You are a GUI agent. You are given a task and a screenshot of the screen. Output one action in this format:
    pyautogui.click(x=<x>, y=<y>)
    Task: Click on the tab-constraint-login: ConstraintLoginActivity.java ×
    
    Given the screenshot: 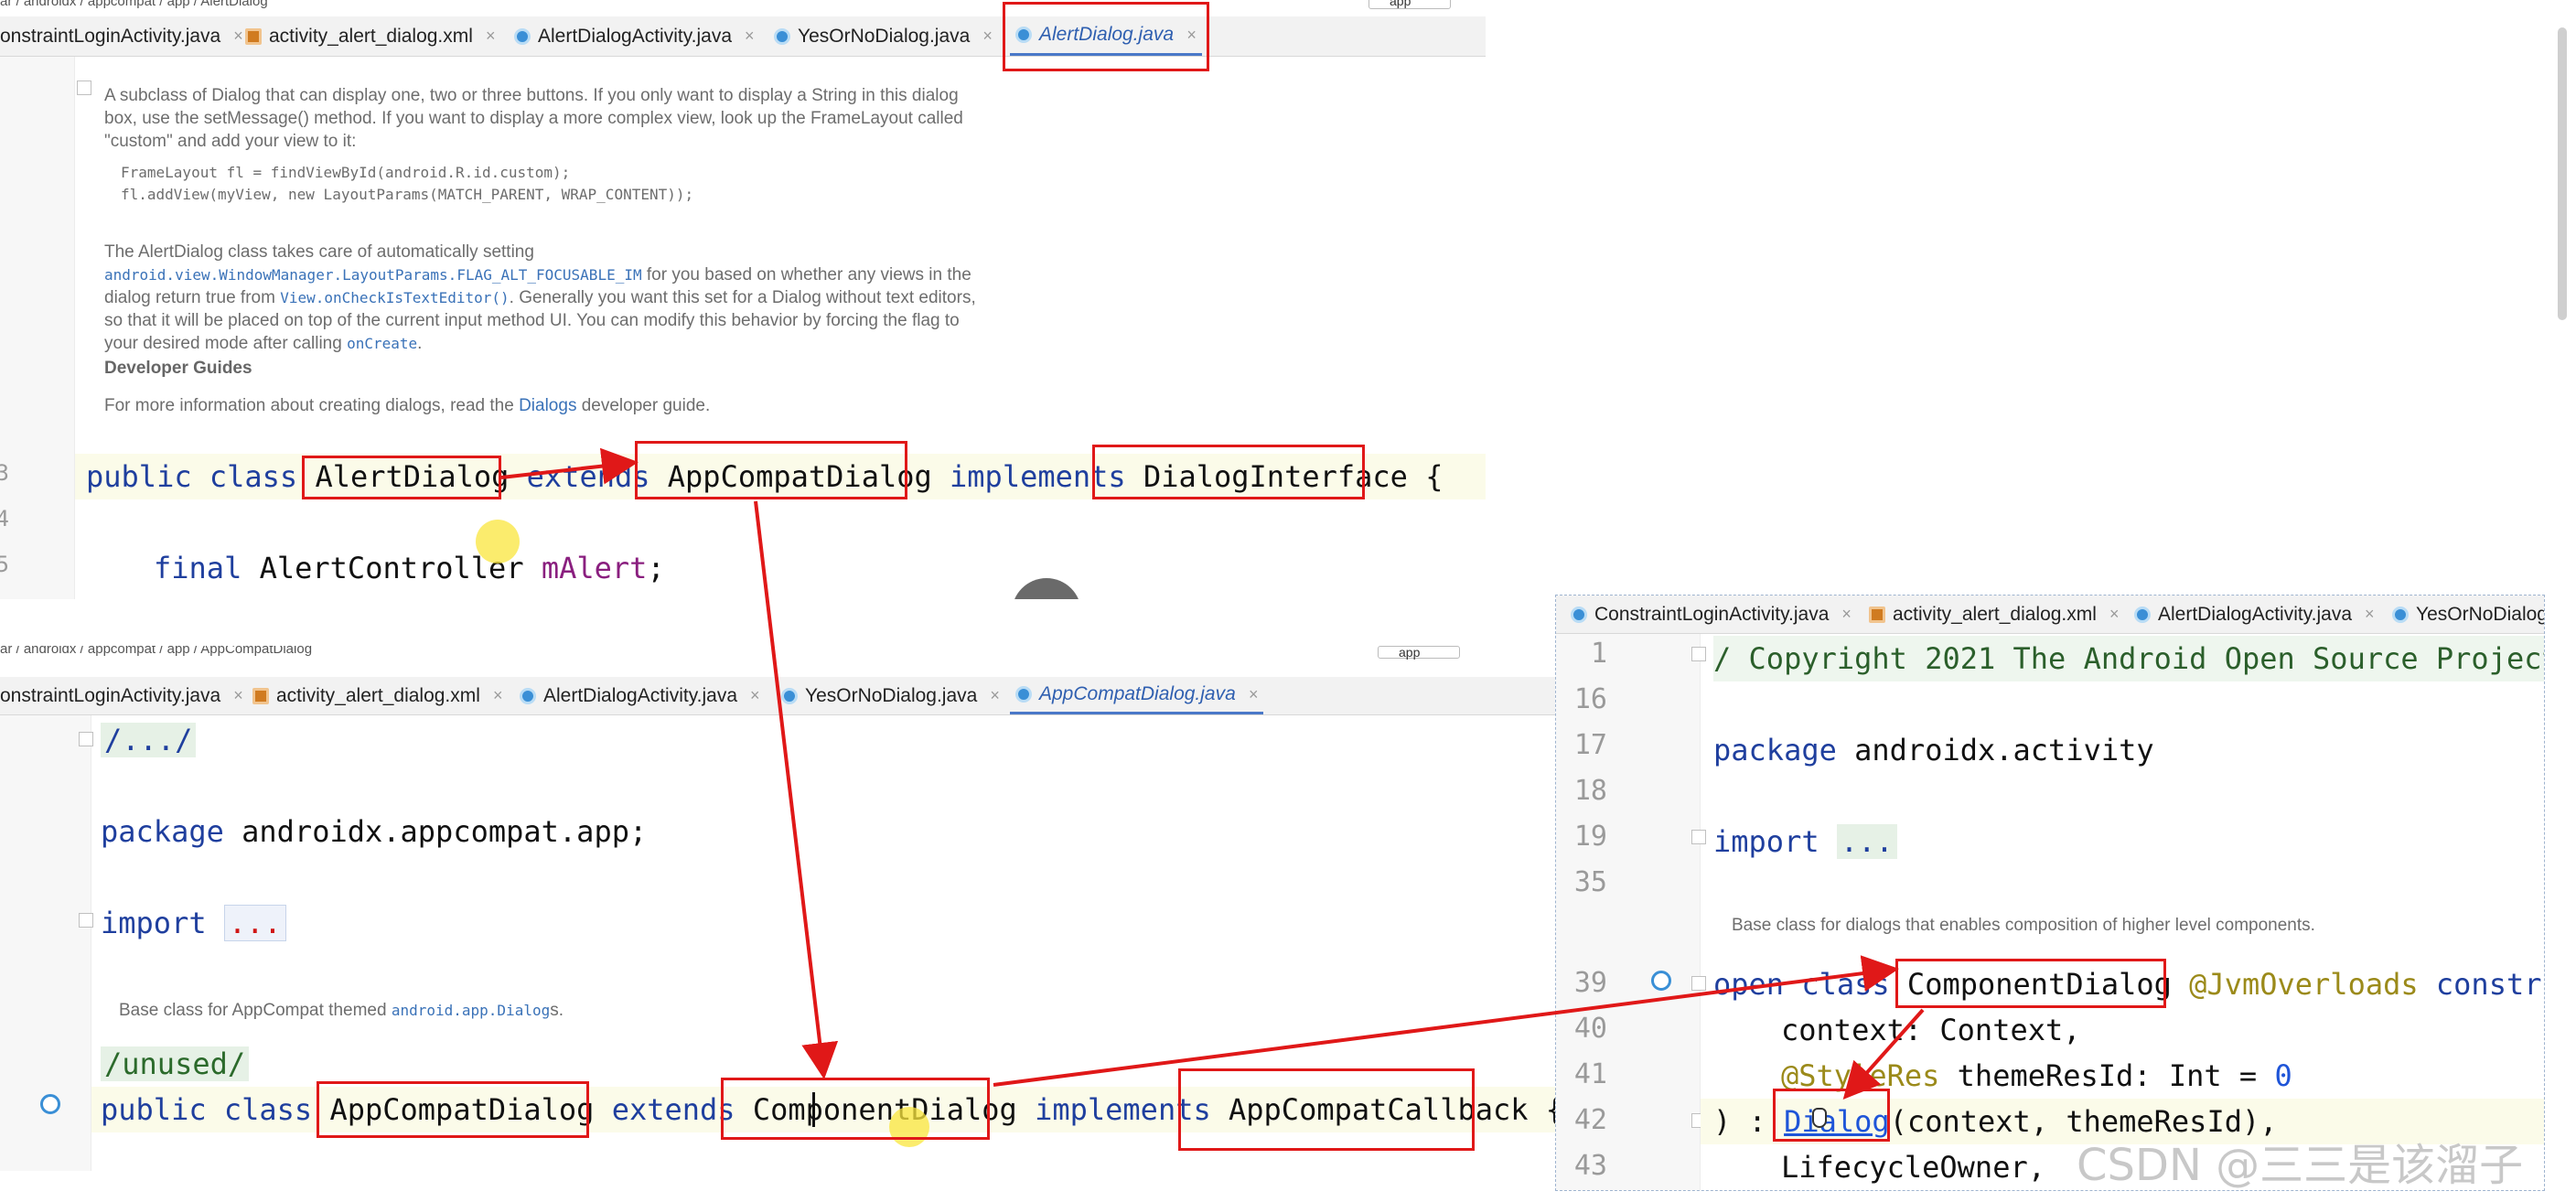 What is the action you would take?
    pyautogui.click(x=1711, y=614)
    